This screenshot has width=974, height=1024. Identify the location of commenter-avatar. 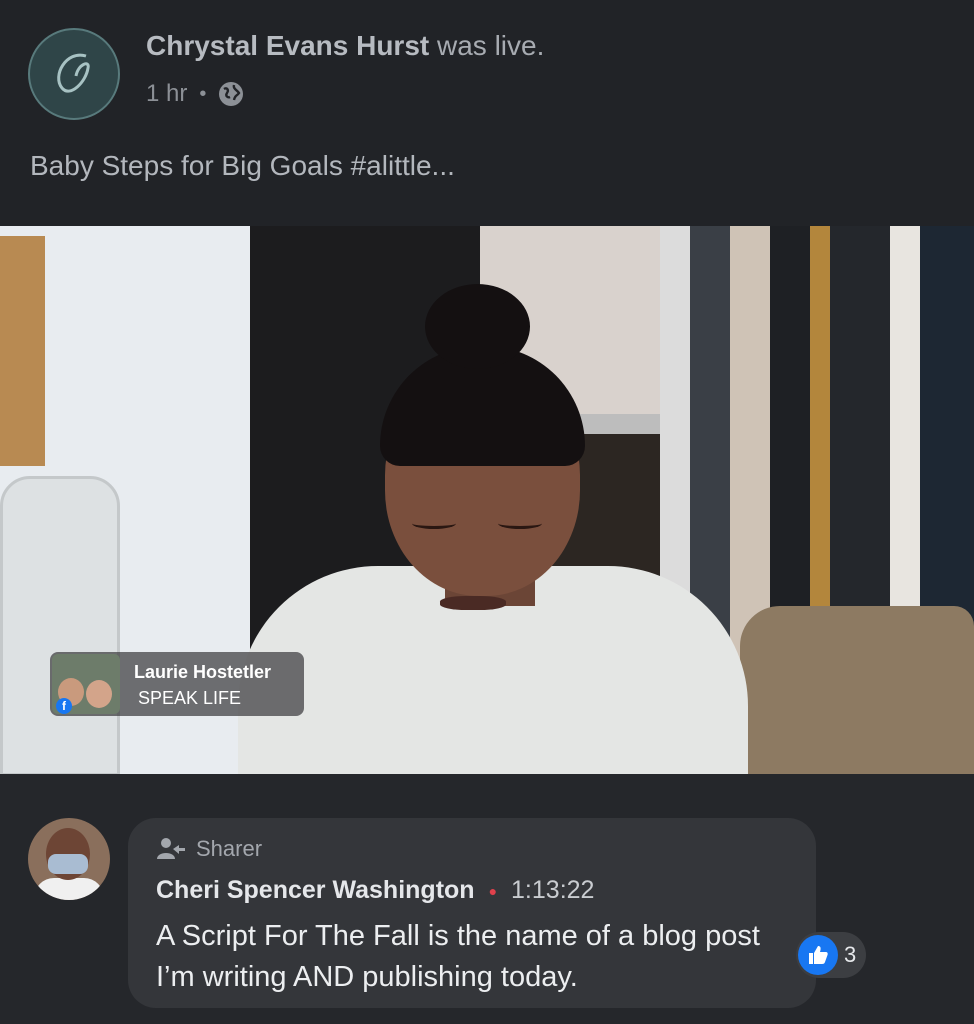
(69, 859).